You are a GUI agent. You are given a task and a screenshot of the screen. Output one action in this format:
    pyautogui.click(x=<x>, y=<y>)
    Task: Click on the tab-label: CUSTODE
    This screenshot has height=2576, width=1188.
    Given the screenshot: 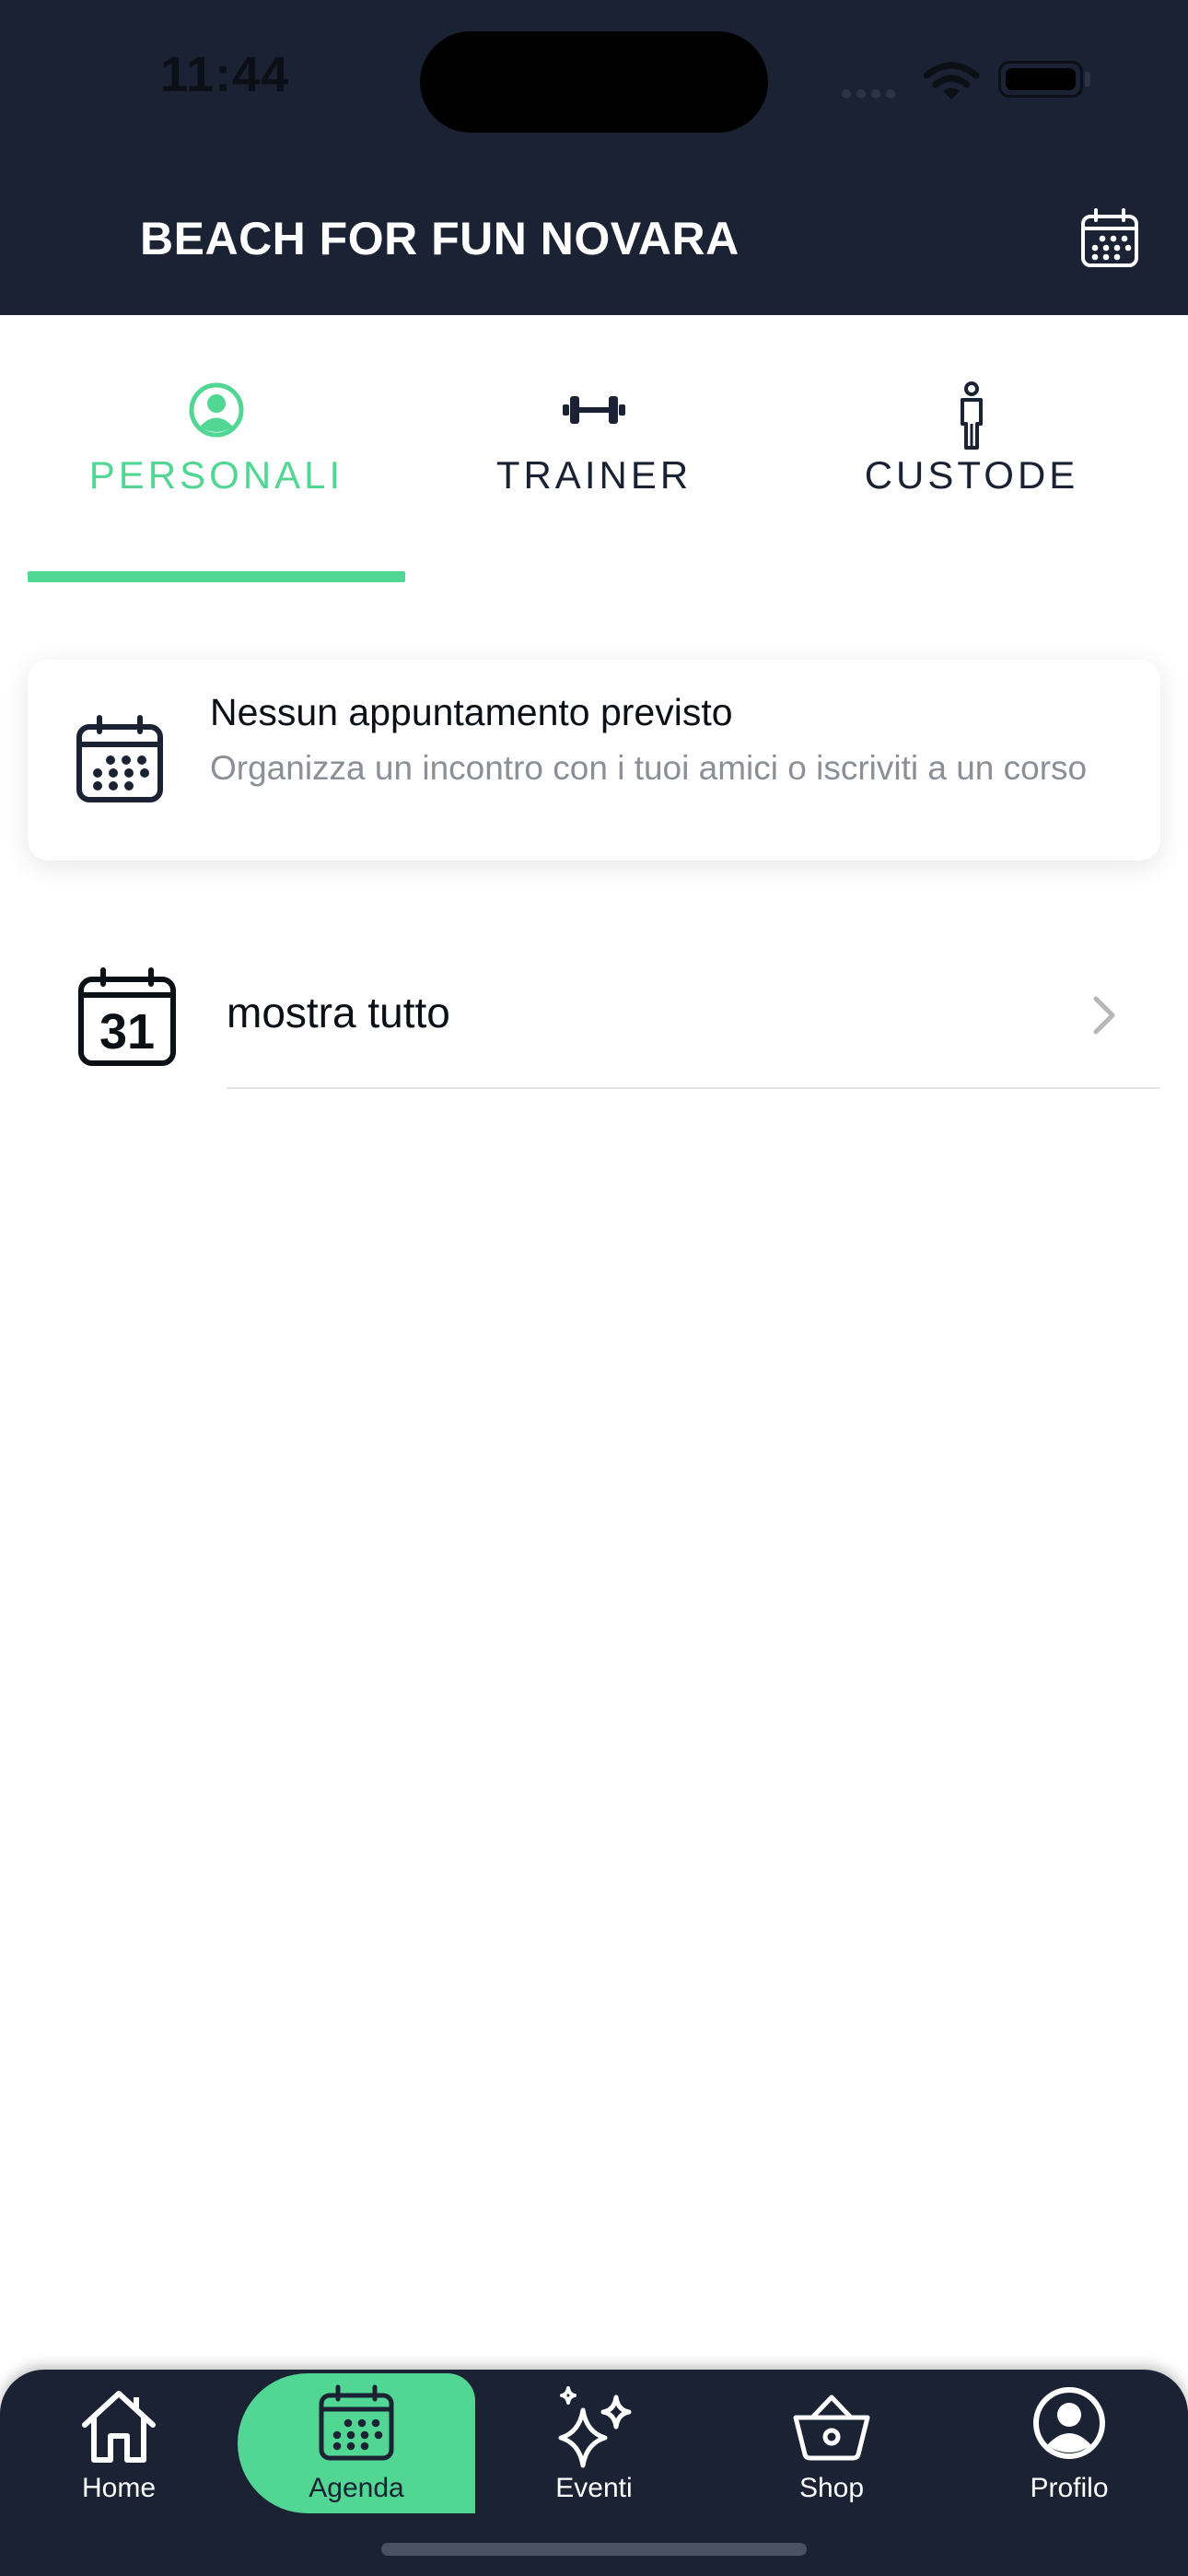 What is the action you would take?
    pyautogui.click(x=971, y=475)
    